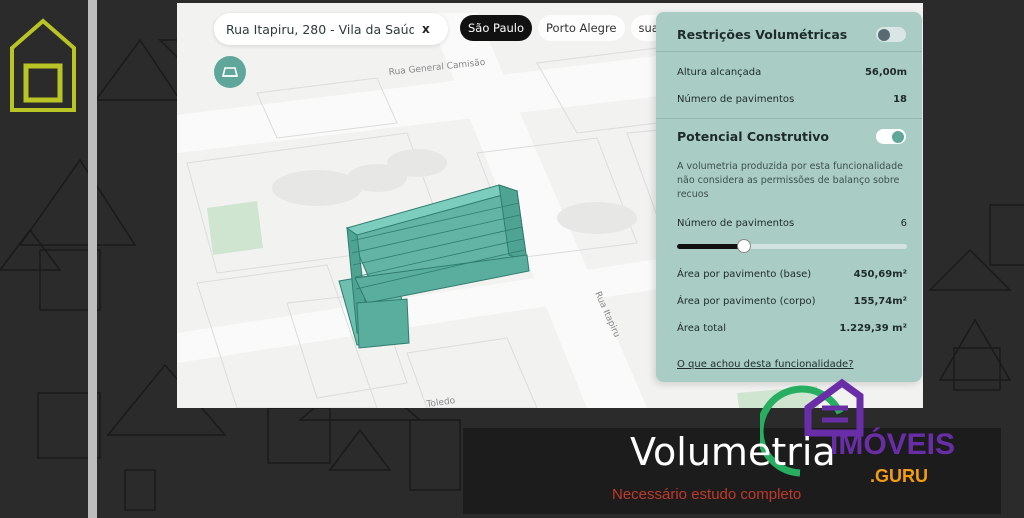 The image size is (1024, 518). What do you see at coordinates (792, 274) in the screenshot?
I see `stat-row: Área por pavimento (base) 450,69m²` at bounding box center [792, 274].